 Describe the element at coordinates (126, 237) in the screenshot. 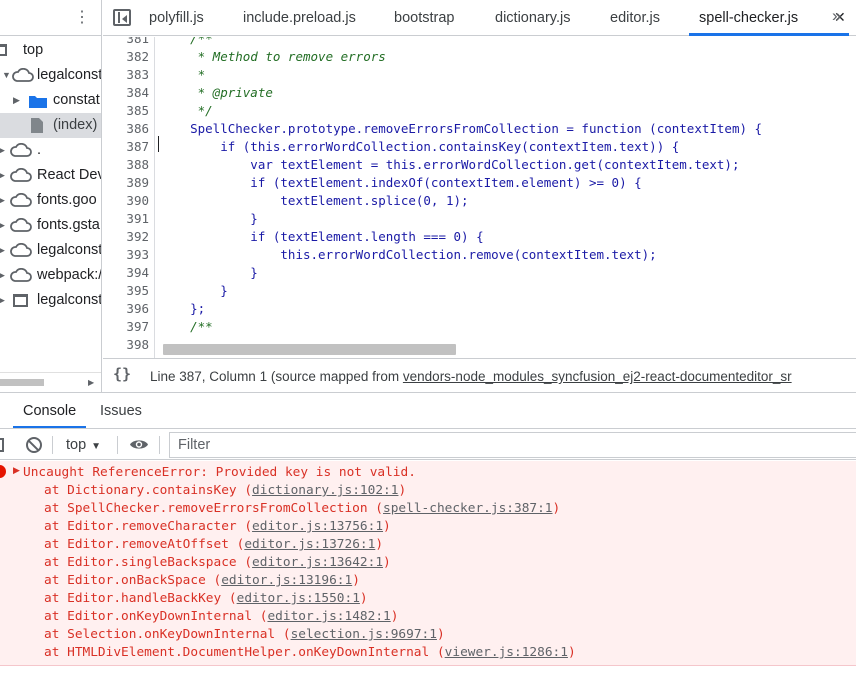

I see `line-number: 392` at that location.